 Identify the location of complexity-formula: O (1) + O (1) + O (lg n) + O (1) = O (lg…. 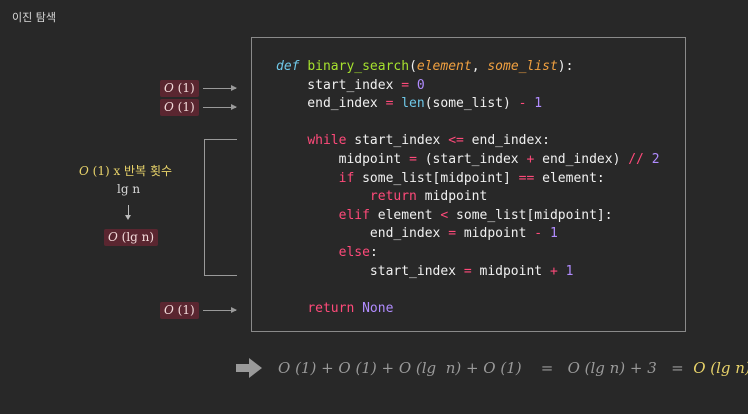
(492, 368).